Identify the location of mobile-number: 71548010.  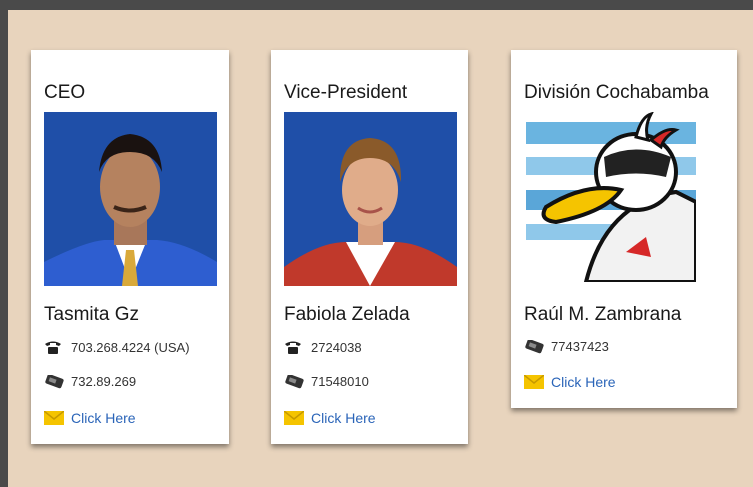
(340, 381).